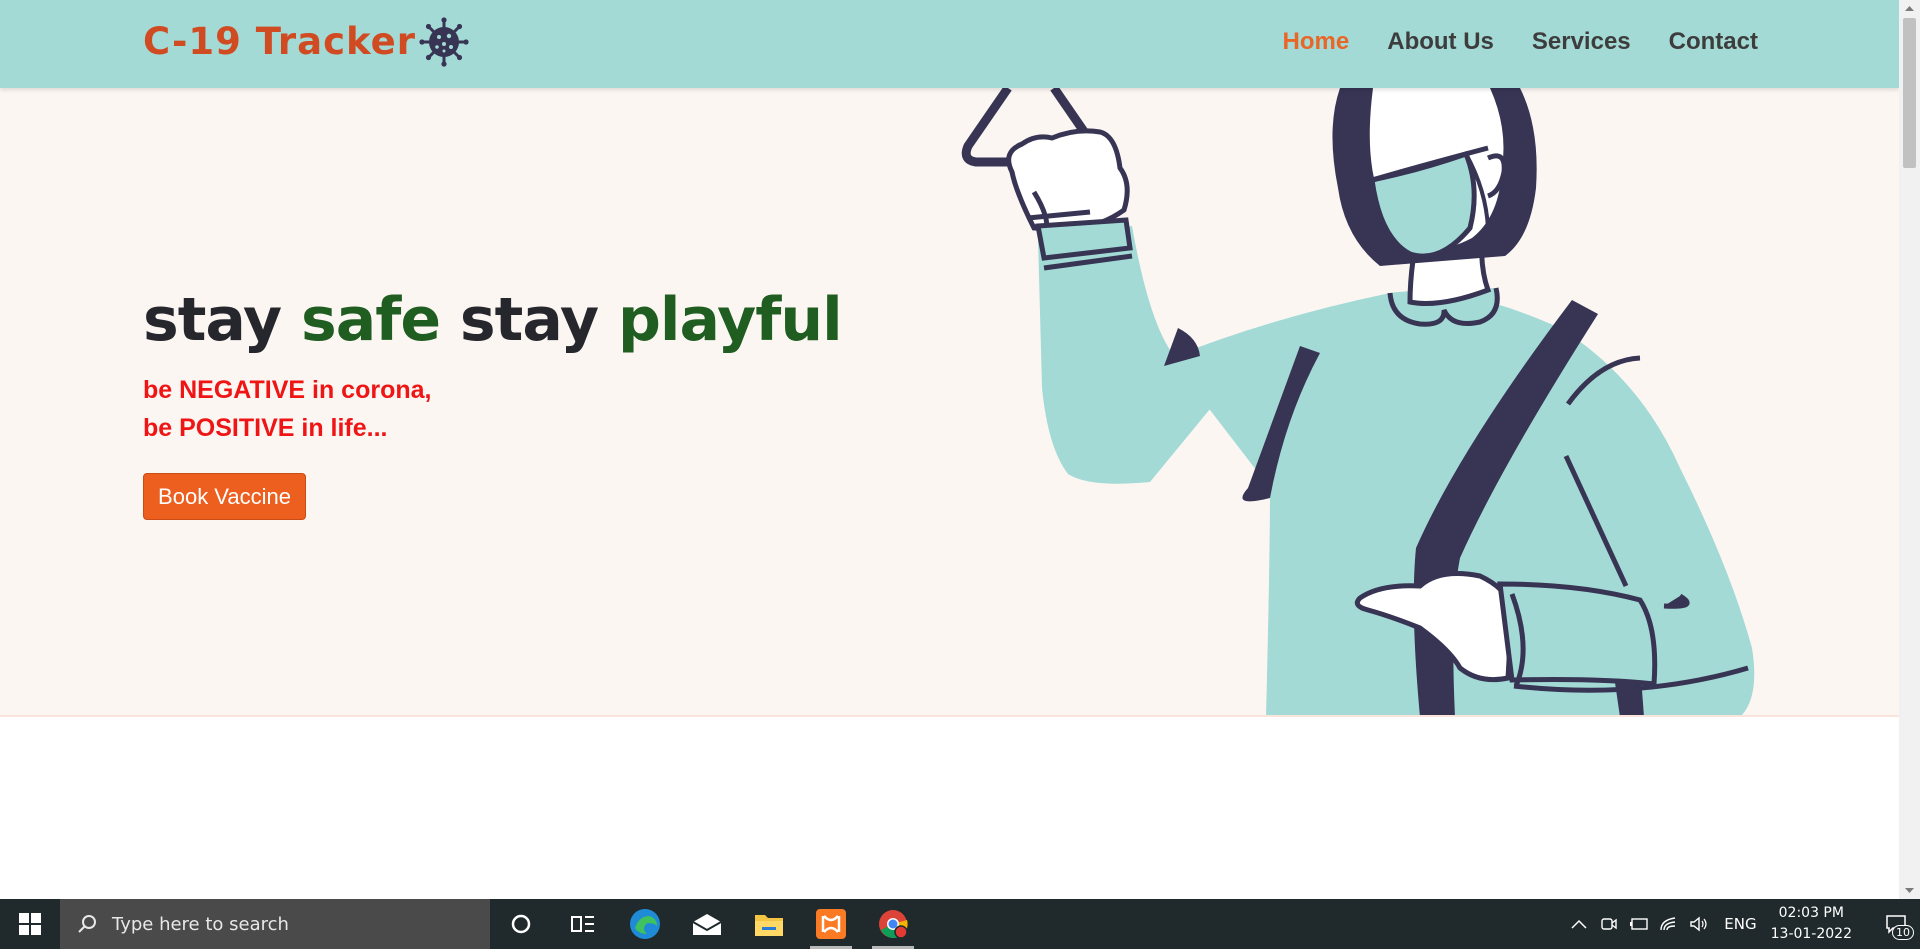 Image resolution: width=1920 pixels, height=949 pixels. I want to click on taskbar-search-box: Type here to search, so click(275, 924).